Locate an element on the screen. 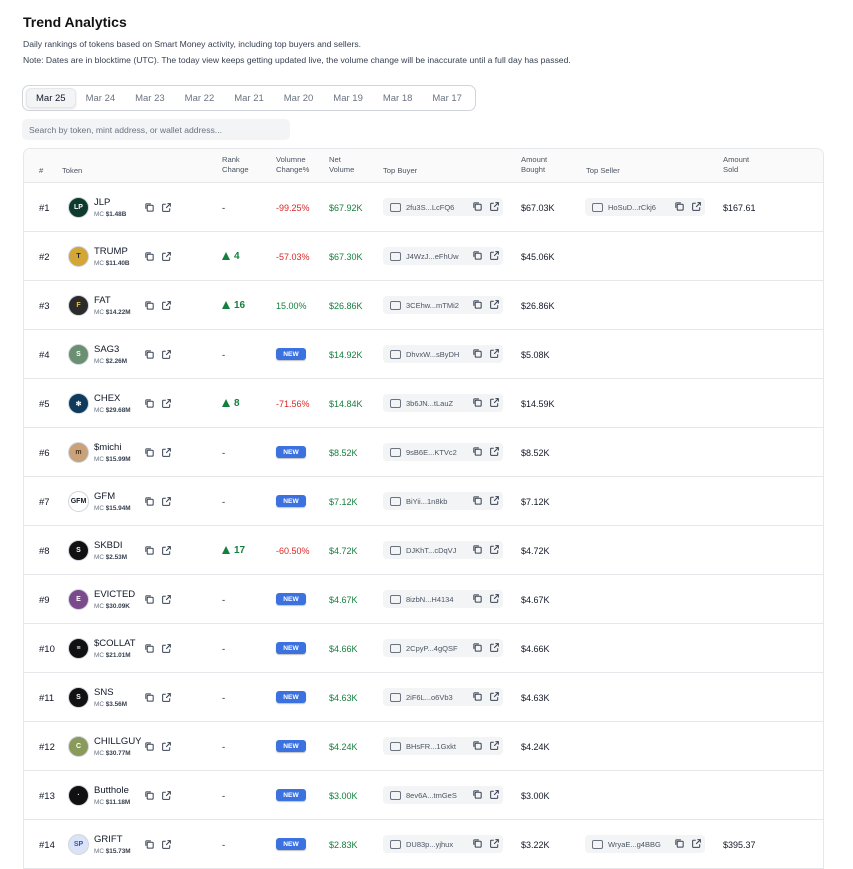  top-buyer-chip: BiYii...1n8kb is located at coordinates (443, 501).